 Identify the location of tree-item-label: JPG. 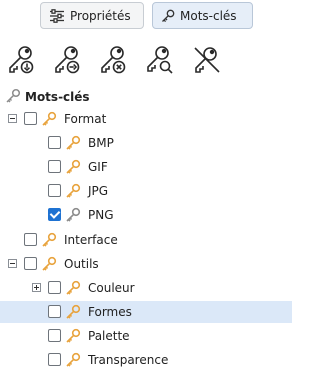
(98, 191).